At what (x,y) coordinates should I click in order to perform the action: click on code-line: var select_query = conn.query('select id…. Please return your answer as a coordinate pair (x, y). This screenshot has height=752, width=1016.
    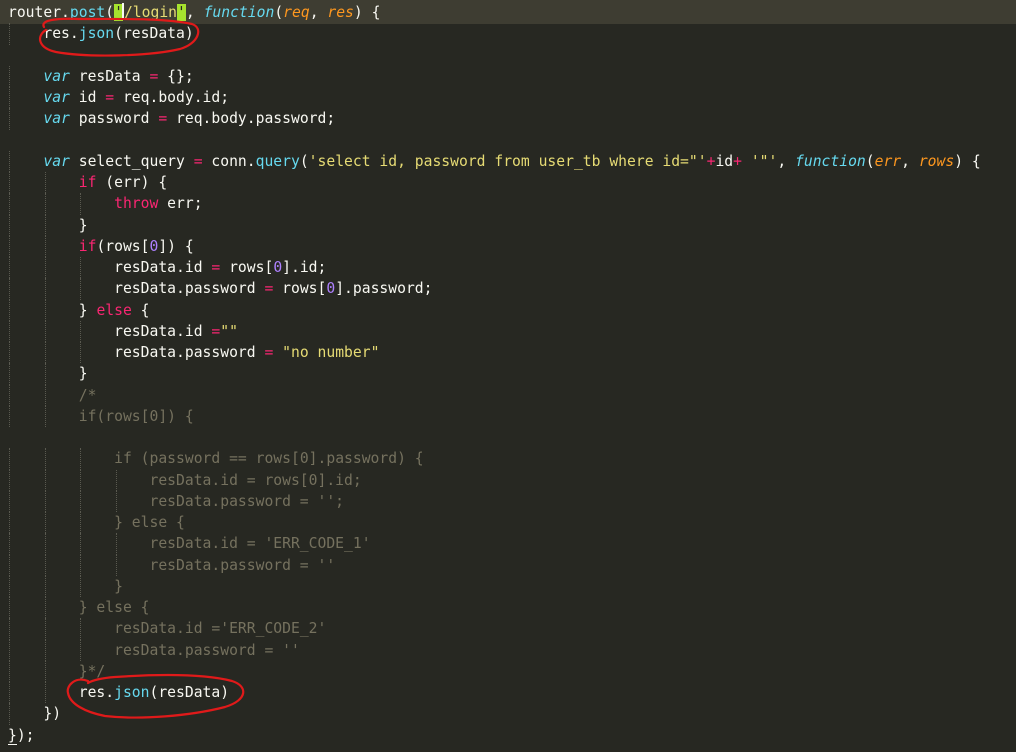
    Looking at the image, I should click on (494, 161).